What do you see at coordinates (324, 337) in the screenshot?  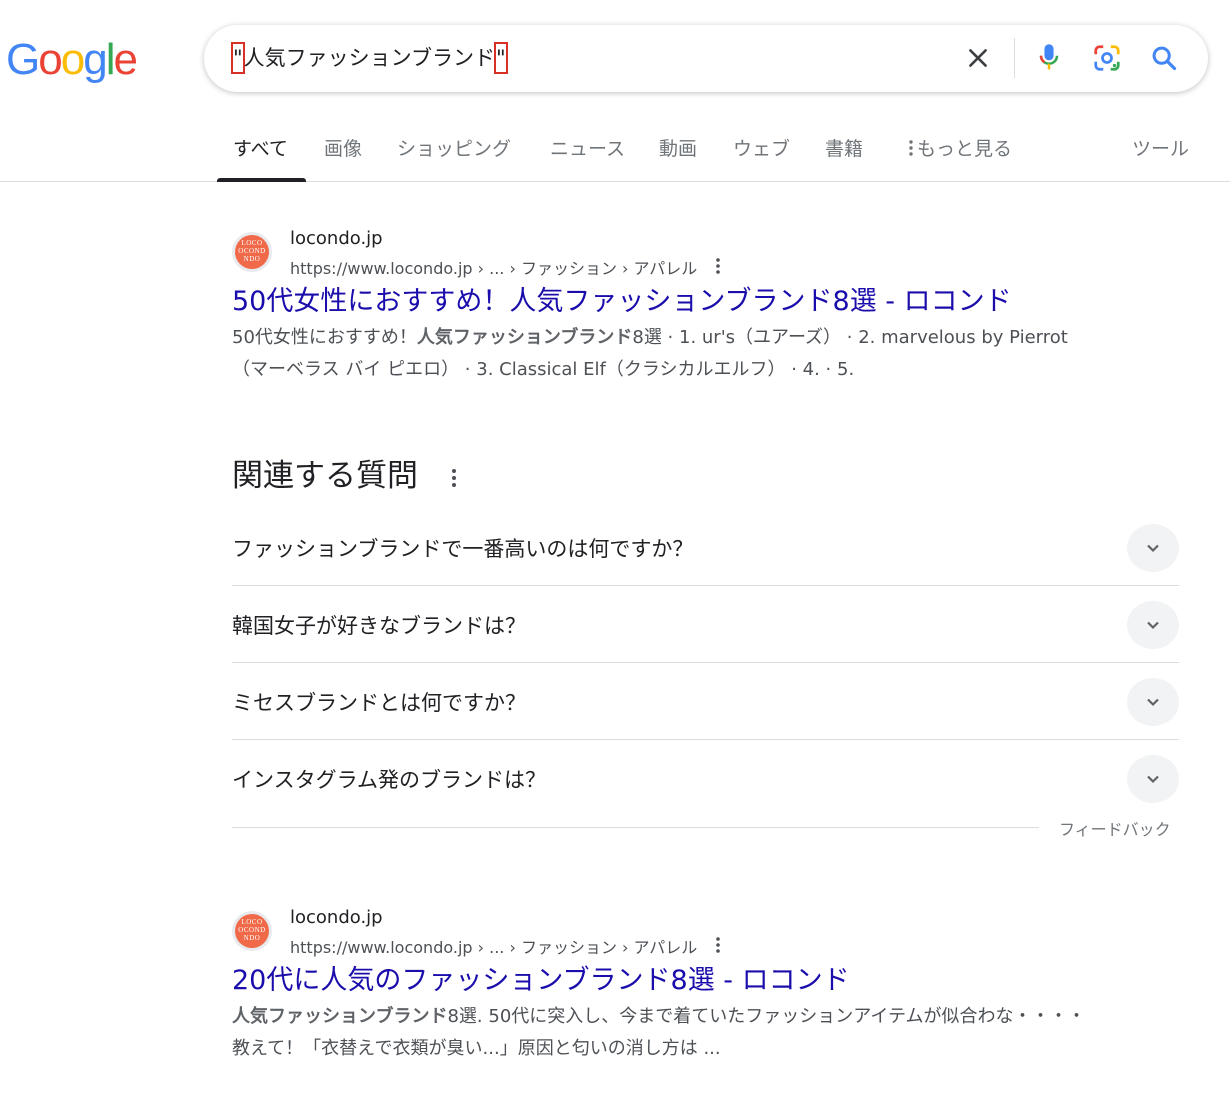 I see `snippet-text: 50代女性におすすめ！` at bounding box center [324, 337].